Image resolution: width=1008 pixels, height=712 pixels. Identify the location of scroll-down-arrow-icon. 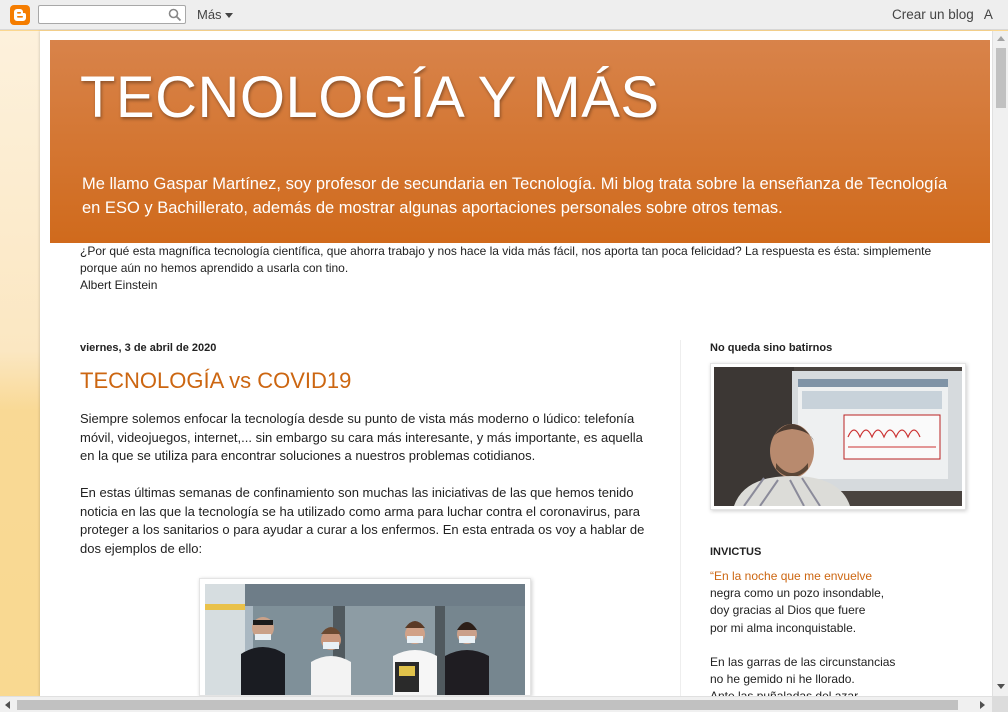
(1001, 686).